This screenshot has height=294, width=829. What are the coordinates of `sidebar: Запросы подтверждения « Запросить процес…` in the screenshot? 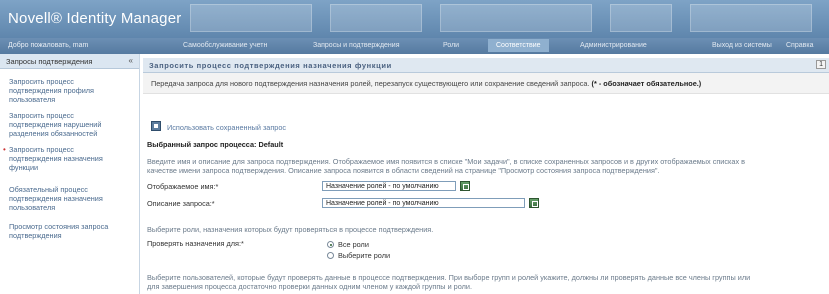 It's located at (70, 174).